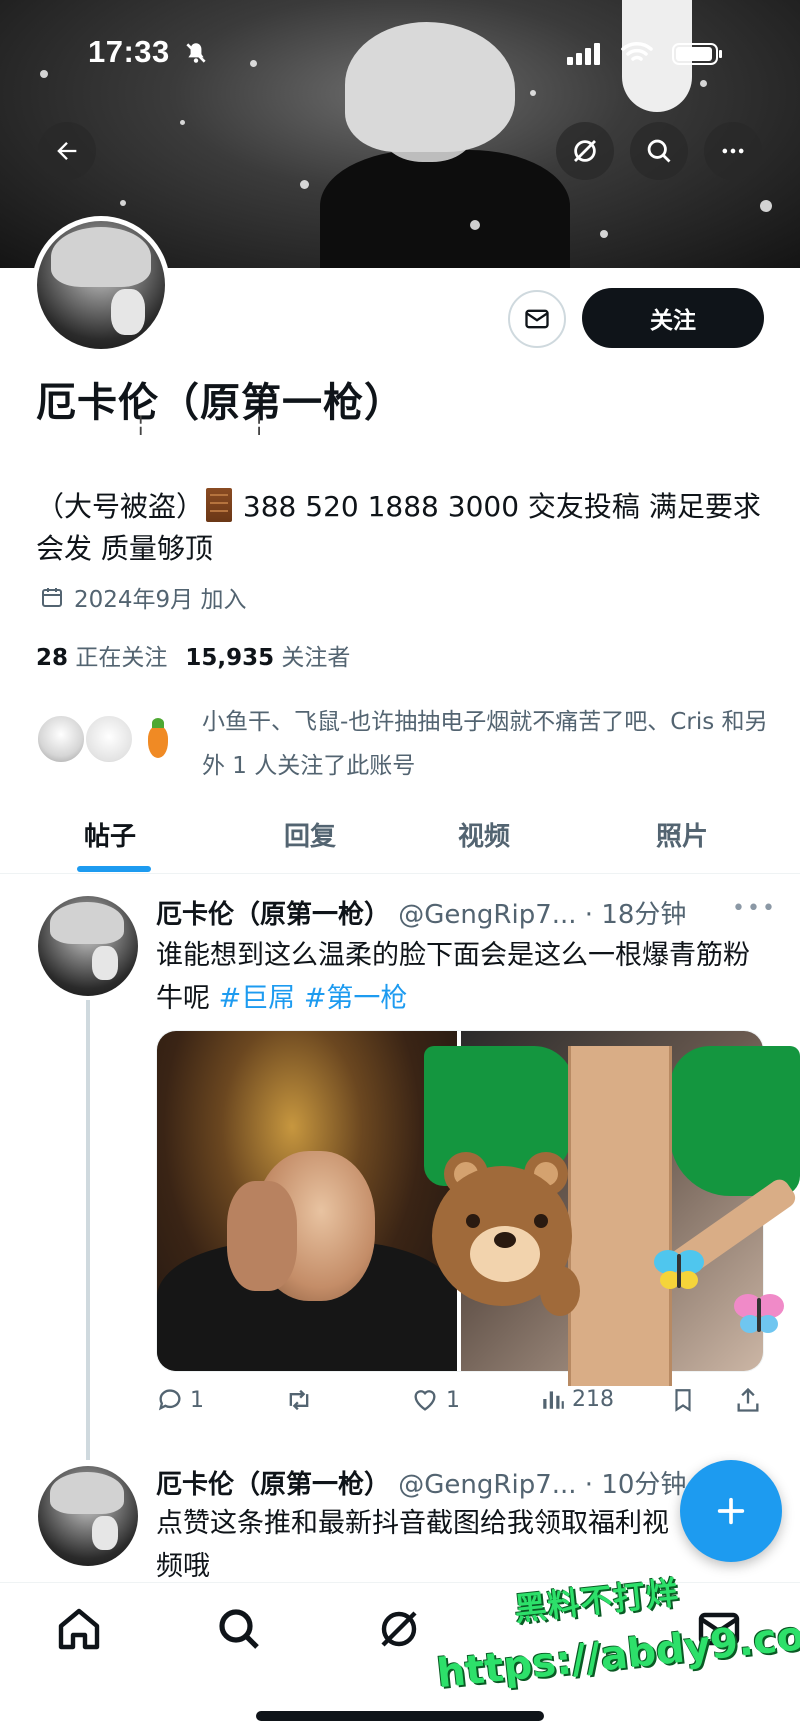 This screenshot has height=1736, width=800. What do you see at coordinates (307, 1201) in the screenshot?
I see `post-photo-left` at bounding box center [307, 1201].